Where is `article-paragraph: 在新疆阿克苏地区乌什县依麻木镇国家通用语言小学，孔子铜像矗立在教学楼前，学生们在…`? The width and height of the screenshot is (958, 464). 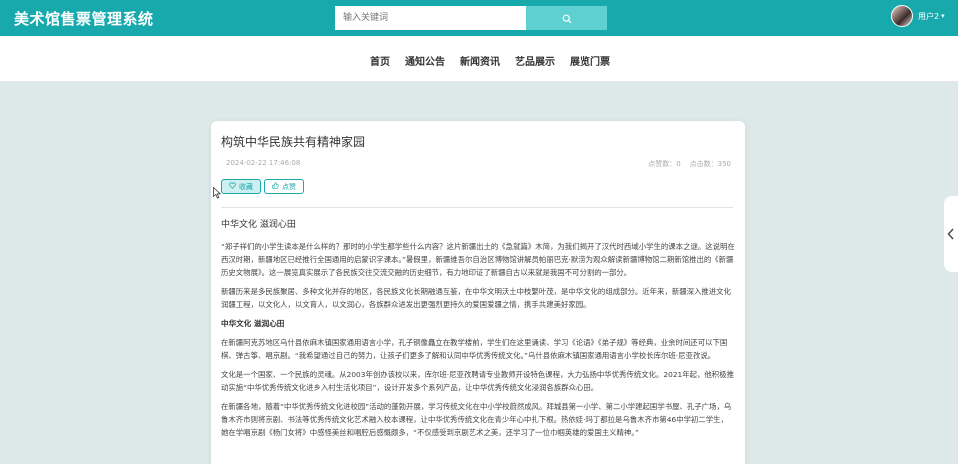
article-paragraph: 在新疆阿克苏地区乌什县依麻木镇国家通用语言小学，孔子铜像矗立在教学楼前，学生们在… is located at coordinates (474, 349).